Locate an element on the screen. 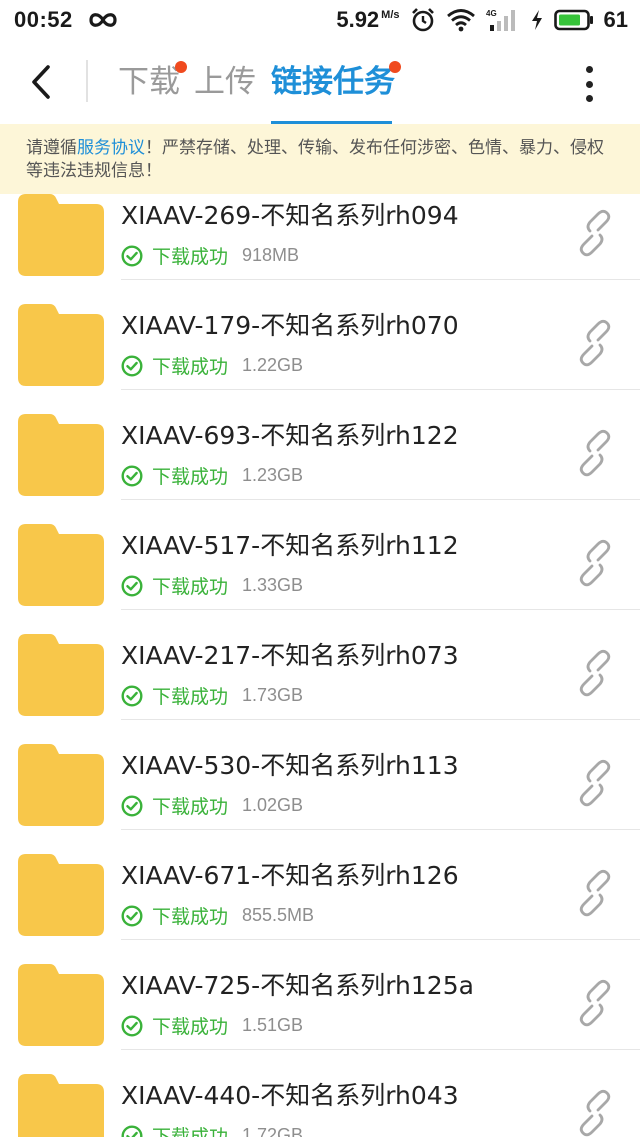 This screenshot has height=1137, width=640. task-status: 下载成功 918MB is located at coordinates (210, 255).